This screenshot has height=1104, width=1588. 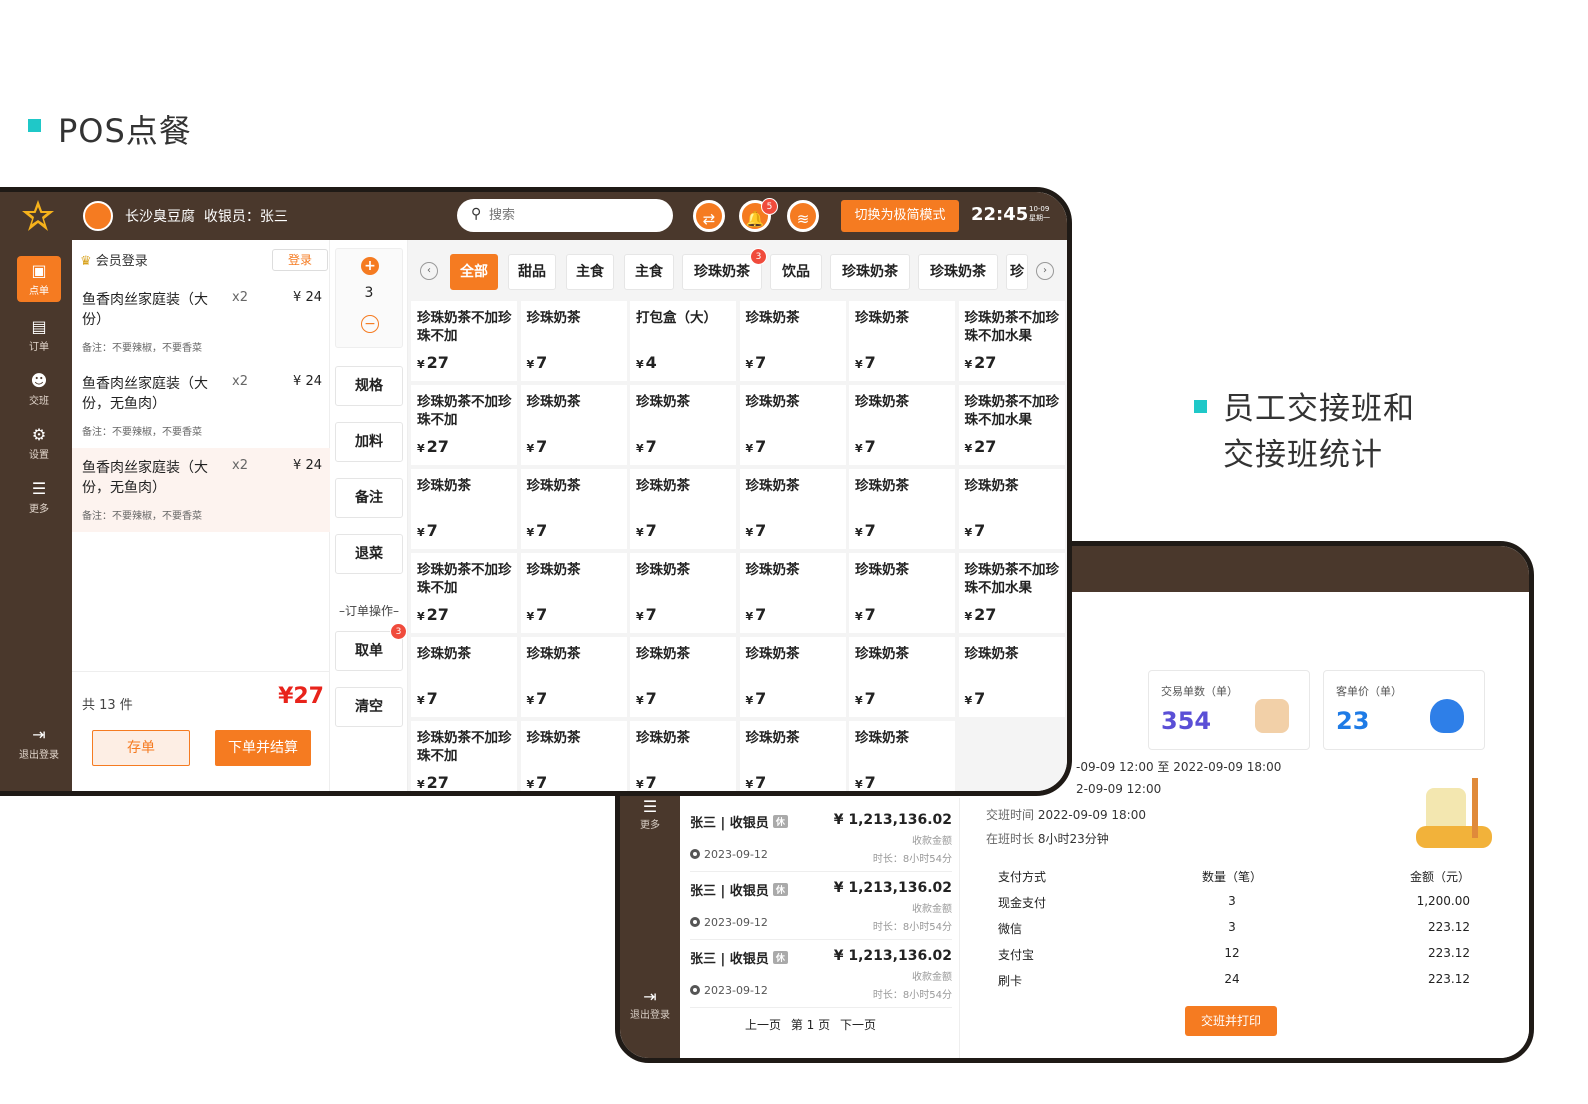 I want to click on search-input, so click(x=574, y=215).